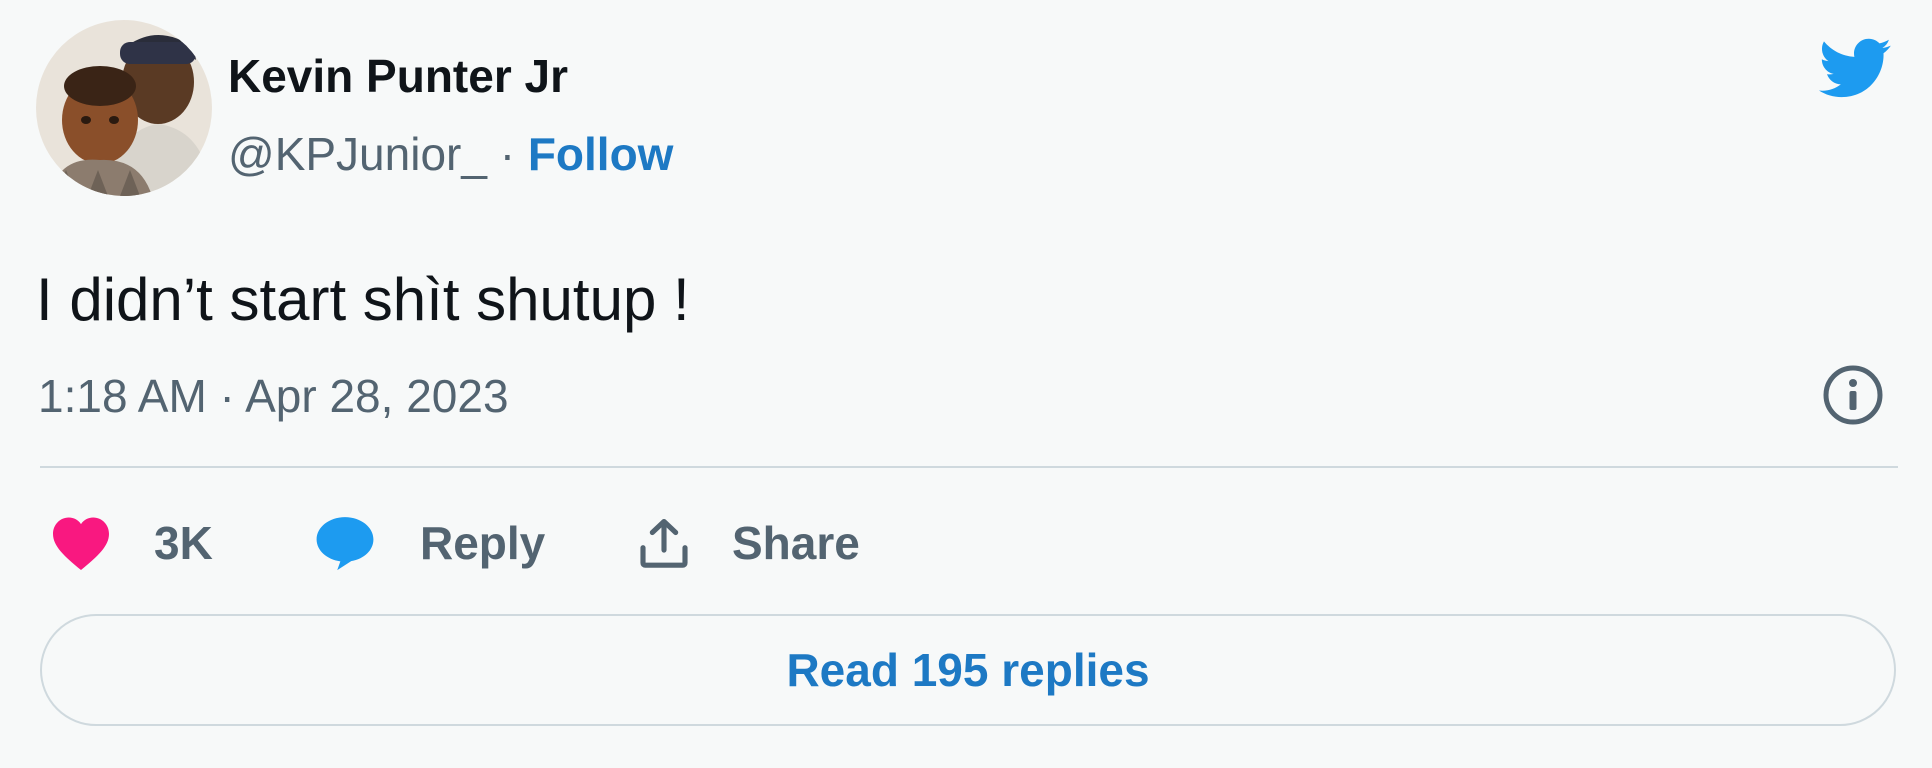  What do you see at coordinates (968, 670) in the screenshot?
I see `read-replies-button: Read 195 replies` at bounding box center [968, 670].